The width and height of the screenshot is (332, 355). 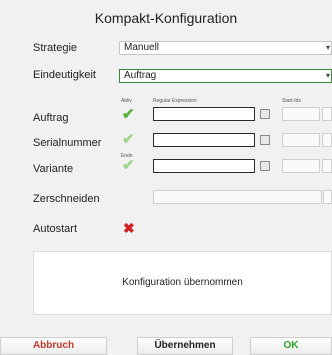 What do you see at coordinates (301, 114) in the screenshot?
I see `auftrag-start-input` at bounding box center [301, 114].